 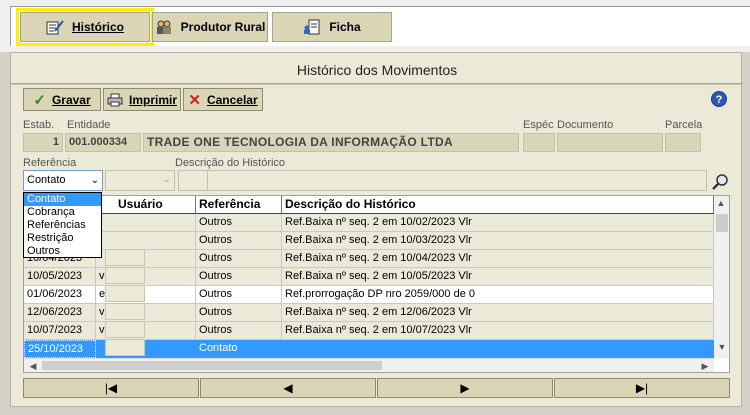 What do you see at coordinates (60, 349) in the screenshot?
I see `table-cell-date: 25/10/2023` at bounding box center [60, 349].